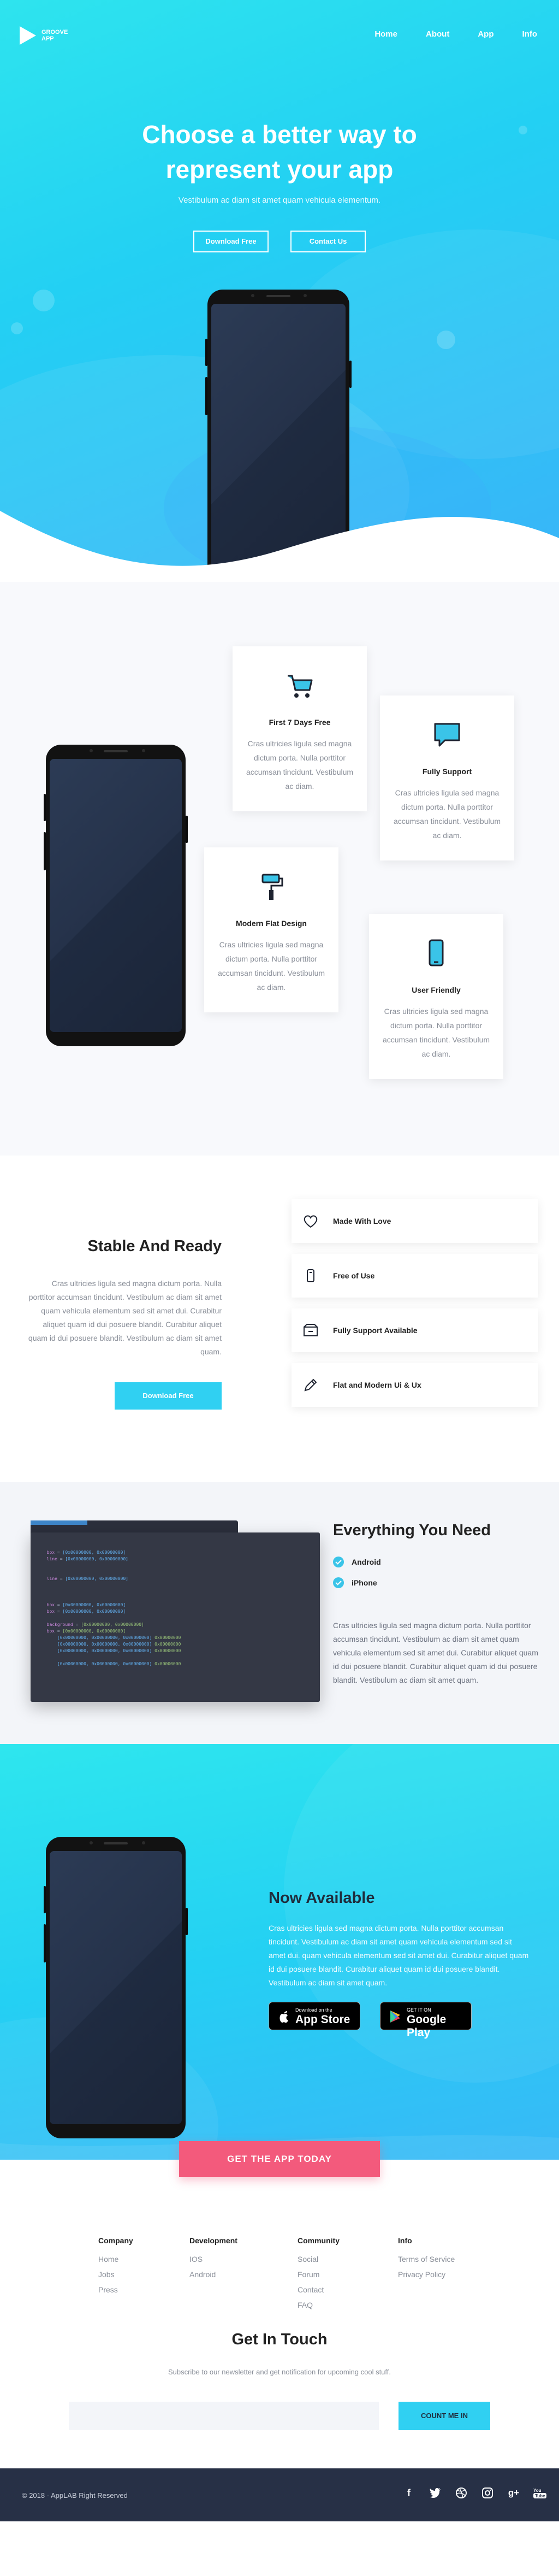  Describe the element at coordinates (377, 1385) in the screenshot. I see `list-item-label: Flat and Modern Ui & Ux` at that location.